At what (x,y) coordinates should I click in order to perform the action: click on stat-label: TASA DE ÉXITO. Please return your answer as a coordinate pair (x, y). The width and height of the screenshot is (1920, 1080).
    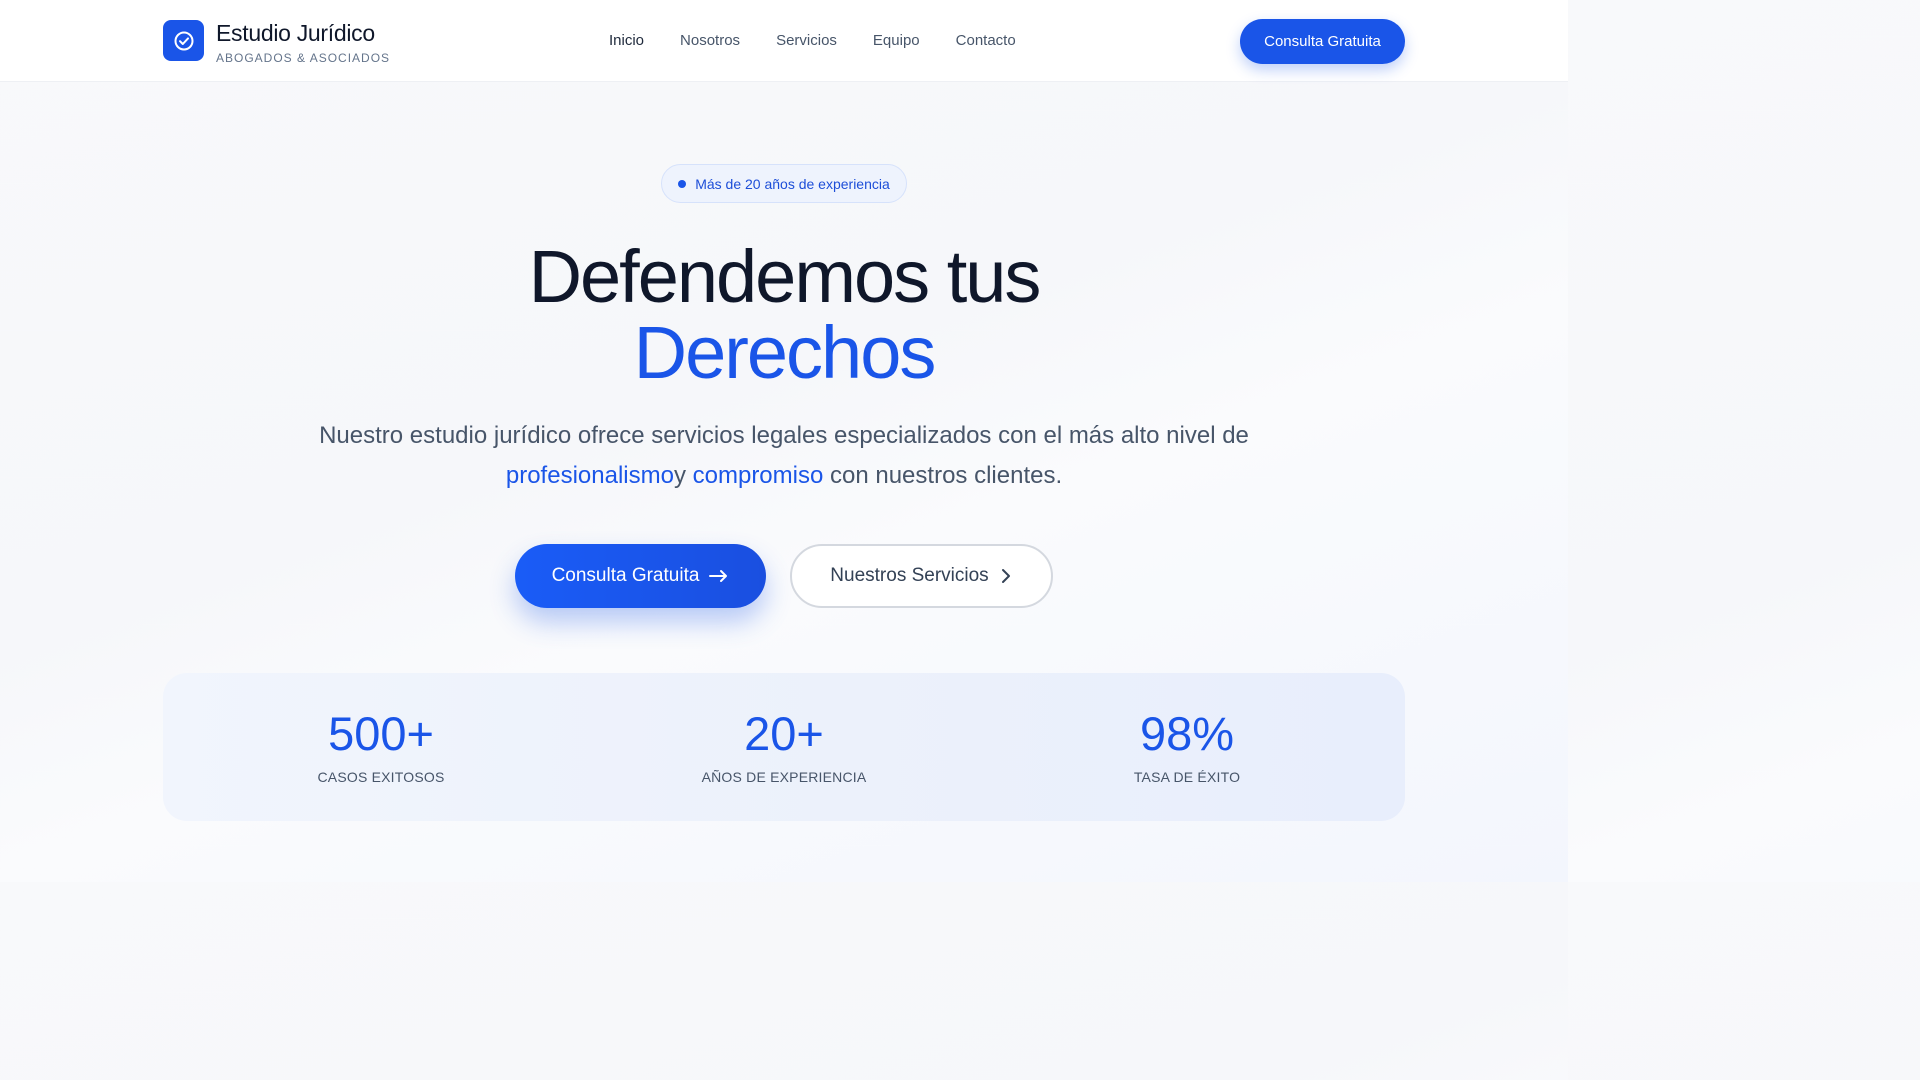
    Looking at the image, I should click on (1187, 777).